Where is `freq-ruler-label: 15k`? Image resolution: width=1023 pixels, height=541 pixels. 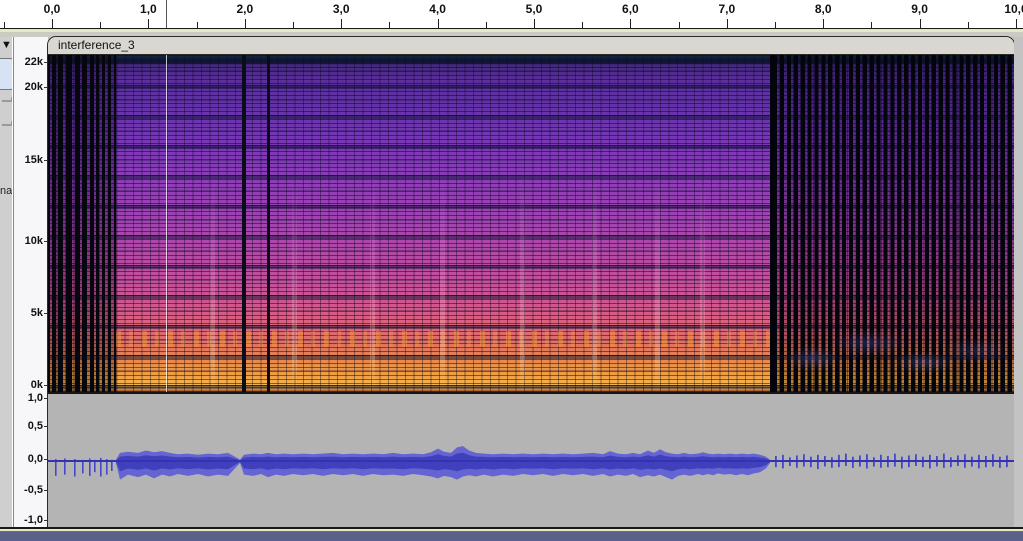 freq-ruler-label: 15k is located at coordinates (33, 160).